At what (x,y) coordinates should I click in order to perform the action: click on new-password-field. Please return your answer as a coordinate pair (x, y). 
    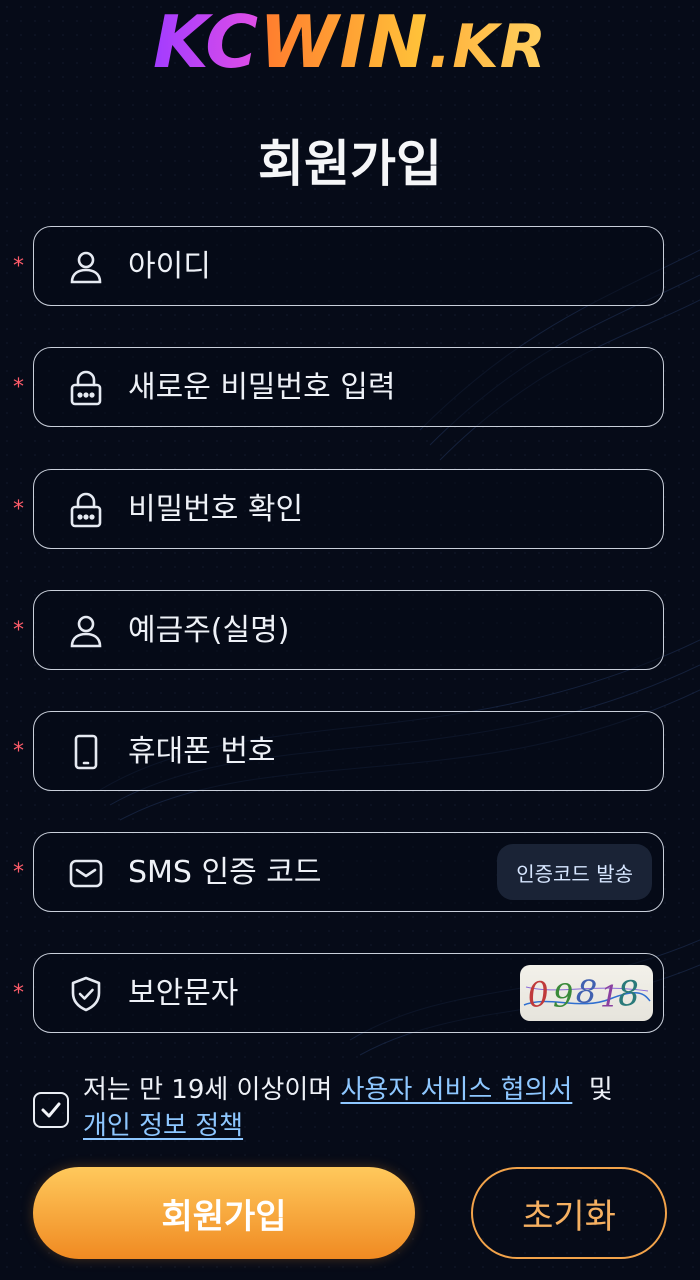
    Looking at the image, I should click on (348, 387).